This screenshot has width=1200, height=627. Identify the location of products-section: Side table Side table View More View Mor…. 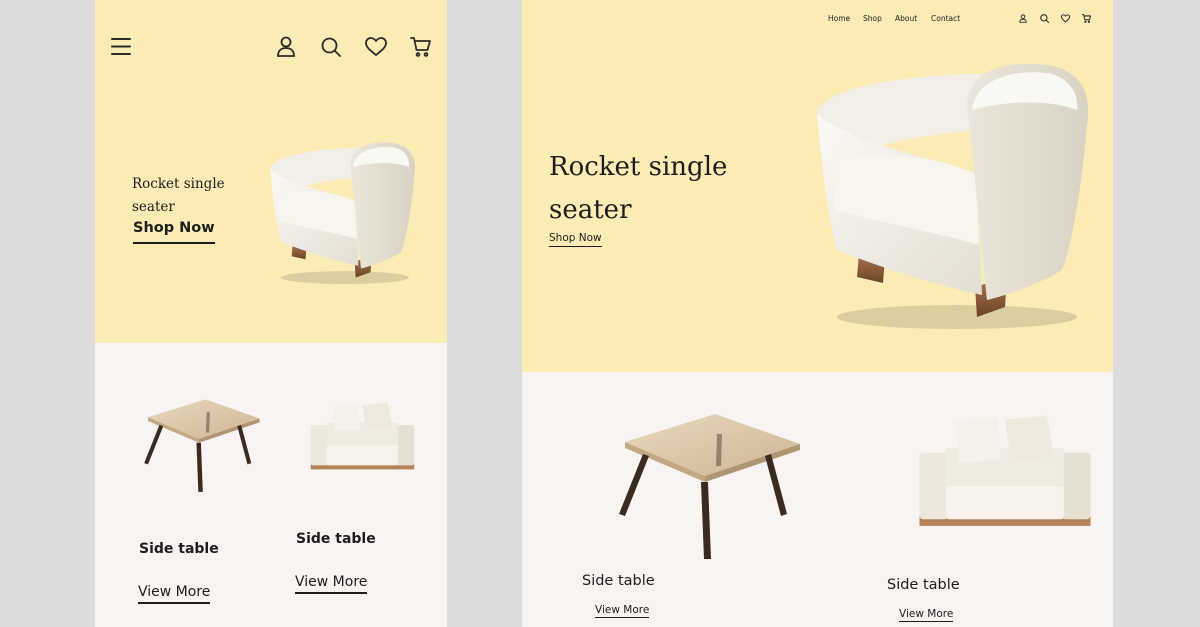
(271, 485).